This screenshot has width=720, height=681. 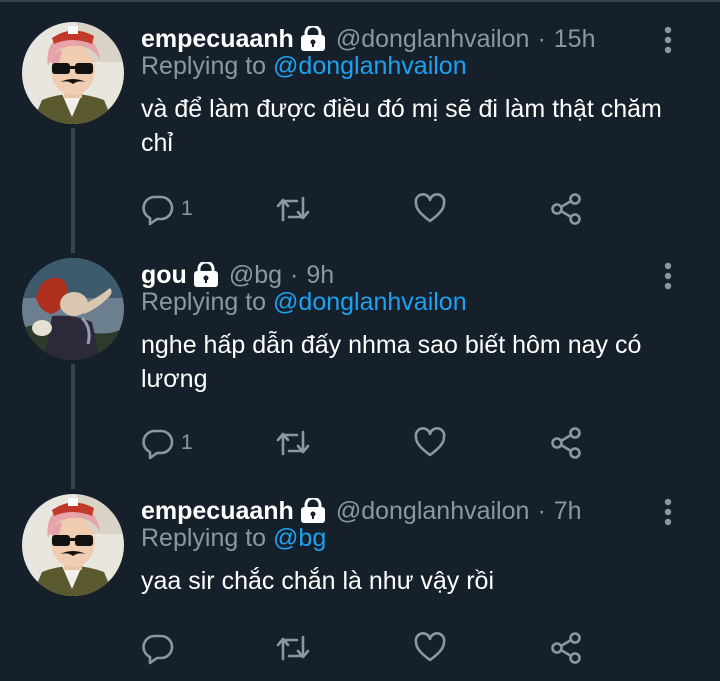 What do you see at coordinates (575, 39) in the screenshot?
I see `timestamp: 15h` at bounding box center [575, 39].